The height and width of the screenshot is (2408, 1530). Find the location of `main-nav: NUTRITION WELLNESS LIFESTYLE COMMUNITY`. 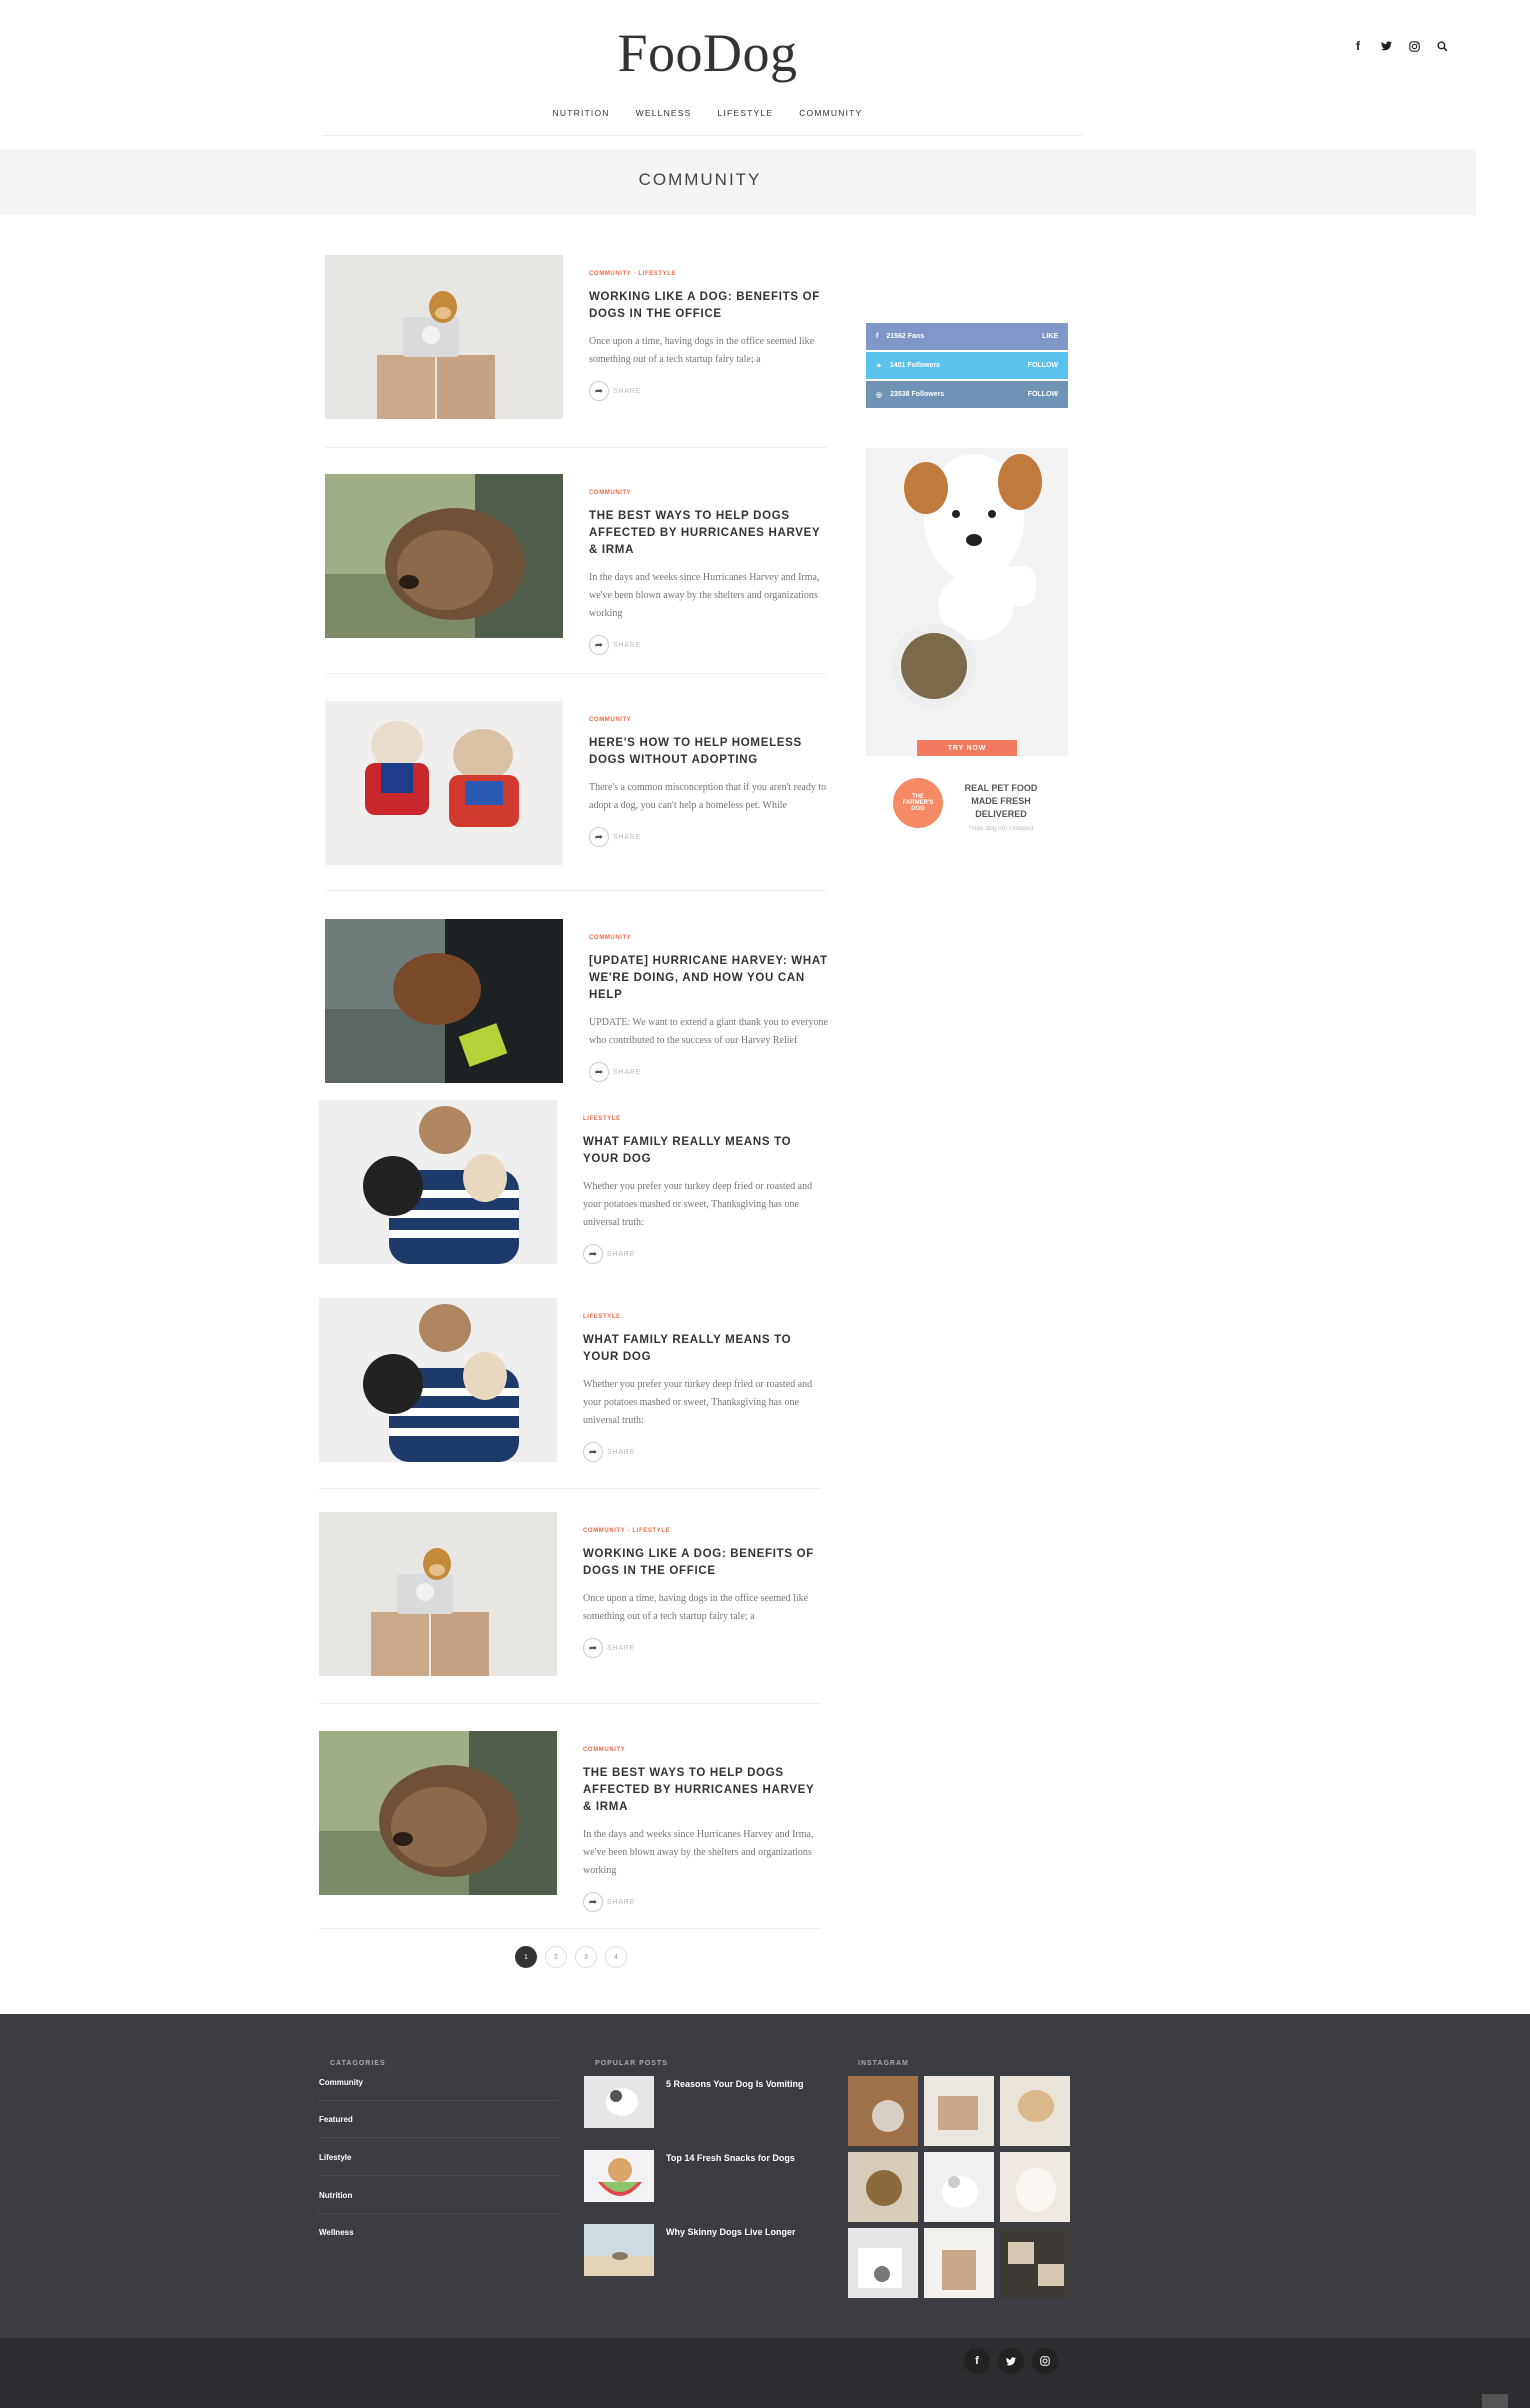

main-nav: NUTRITION WELLNESS LIFESTYLE COMMUNITY is located at coordinates (707, 113).